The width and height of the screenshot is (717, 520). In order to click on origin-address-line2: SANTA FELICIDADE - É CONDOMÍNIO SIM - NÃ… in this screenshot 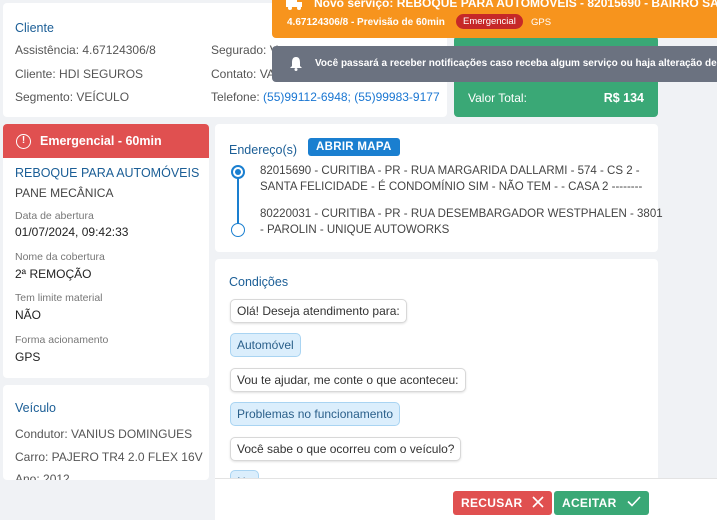, I will do `click(451, 187)`.